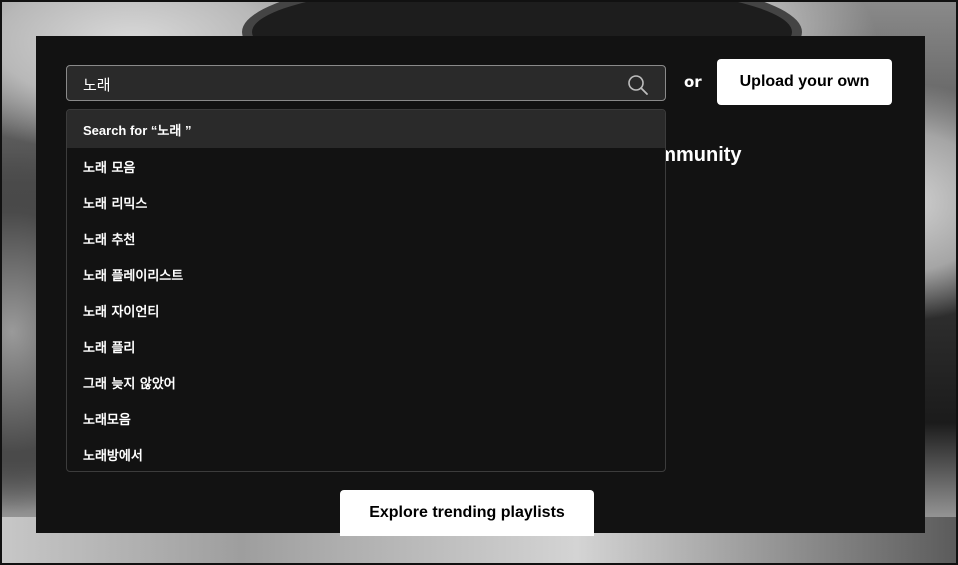 Image resolution: width=958 pixels, height=565 pixels. I want to click on suggestion-item: 노래 플레이리스트, so click(366, 274).